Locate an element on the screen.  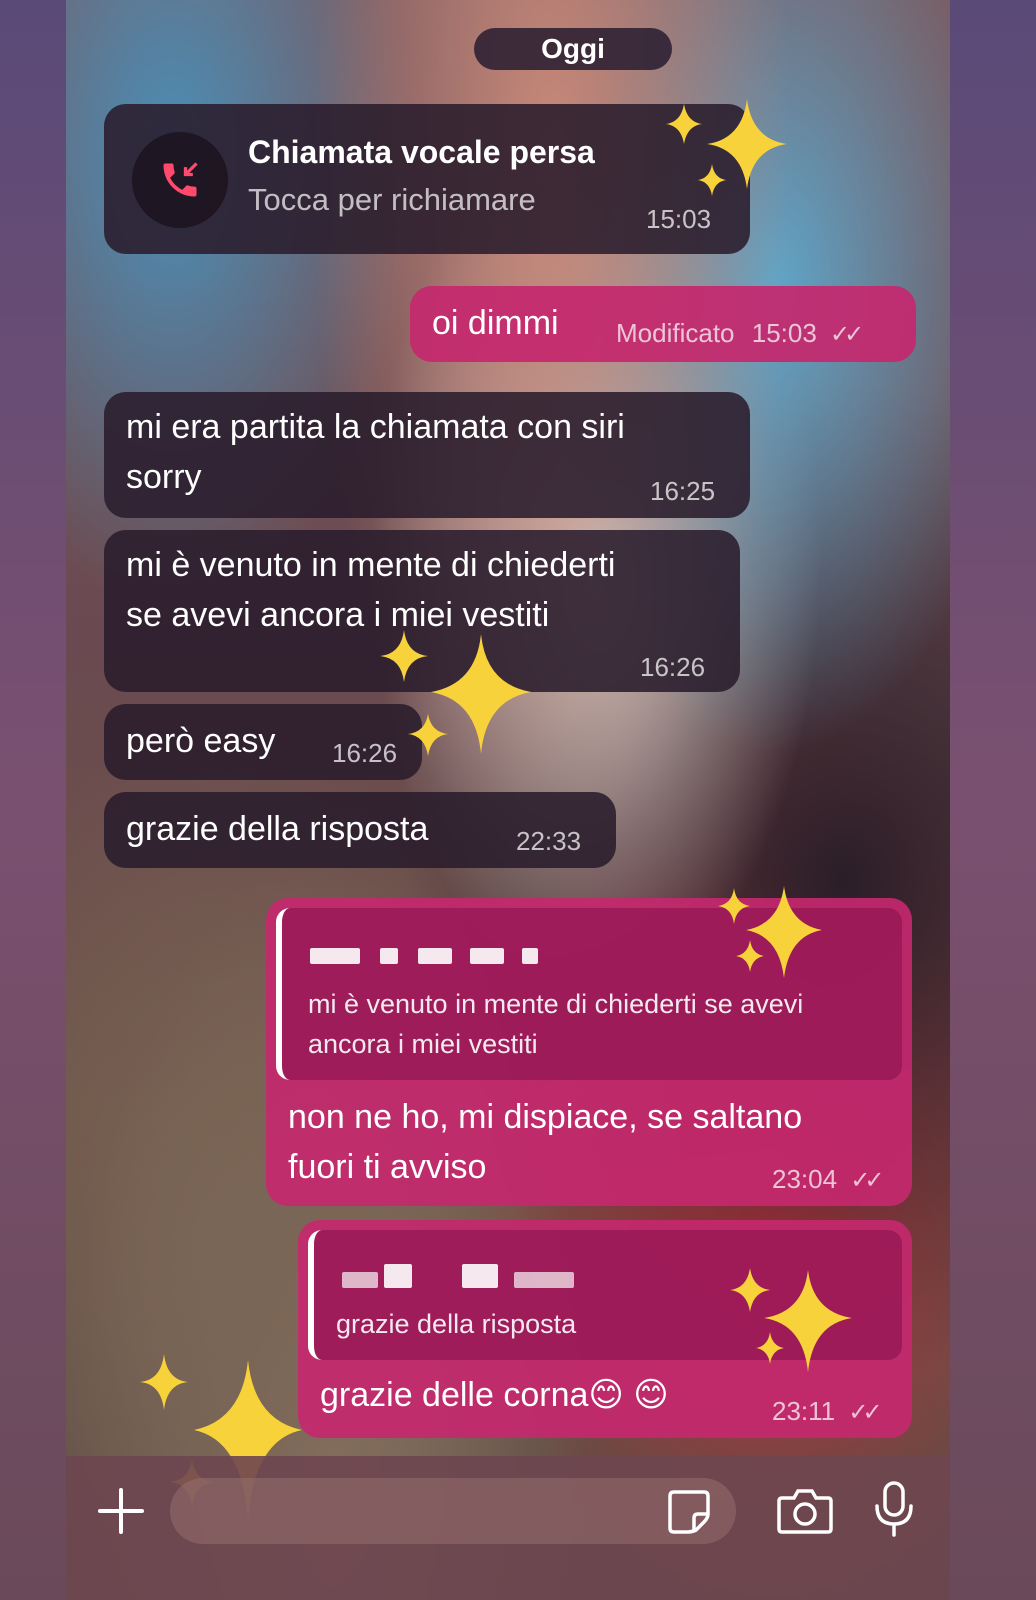
message-line: sorry is located at coordinates (164, 477).